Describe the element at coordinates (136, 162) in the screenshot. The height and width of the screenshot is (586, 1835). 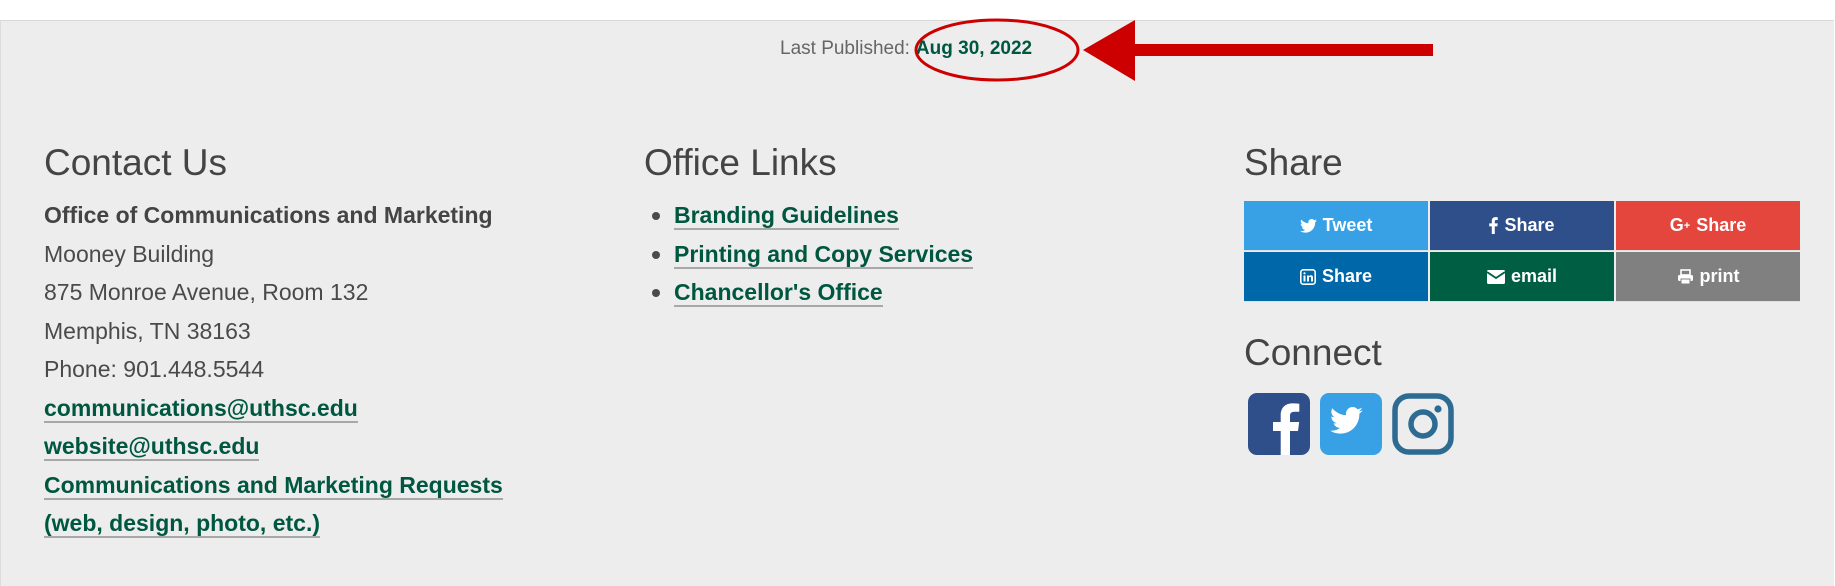
I see `contact-us-heading: Contact Us` at that location.